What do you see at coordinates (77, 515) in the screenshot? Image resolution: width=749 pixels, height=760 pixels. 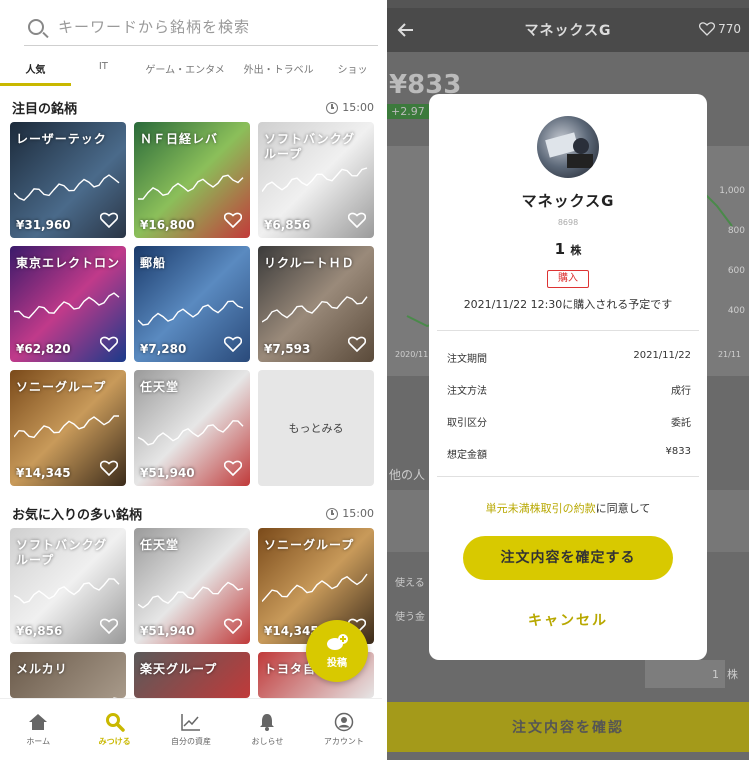 I see `section-title: お気に入りの多い銘柄` at bounding box center [77, 515].